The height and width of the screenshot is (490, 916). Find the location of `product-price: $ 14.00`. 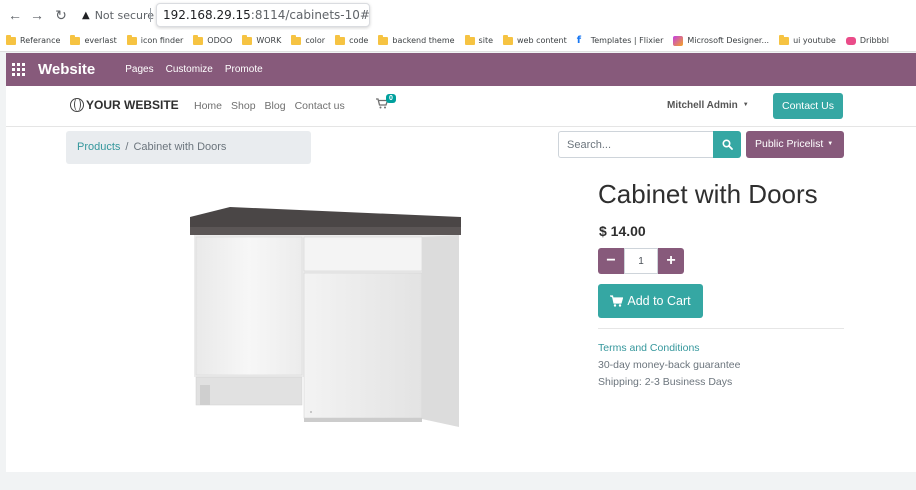

product-price: $ 14.00 is located at coordinates (622, 231).